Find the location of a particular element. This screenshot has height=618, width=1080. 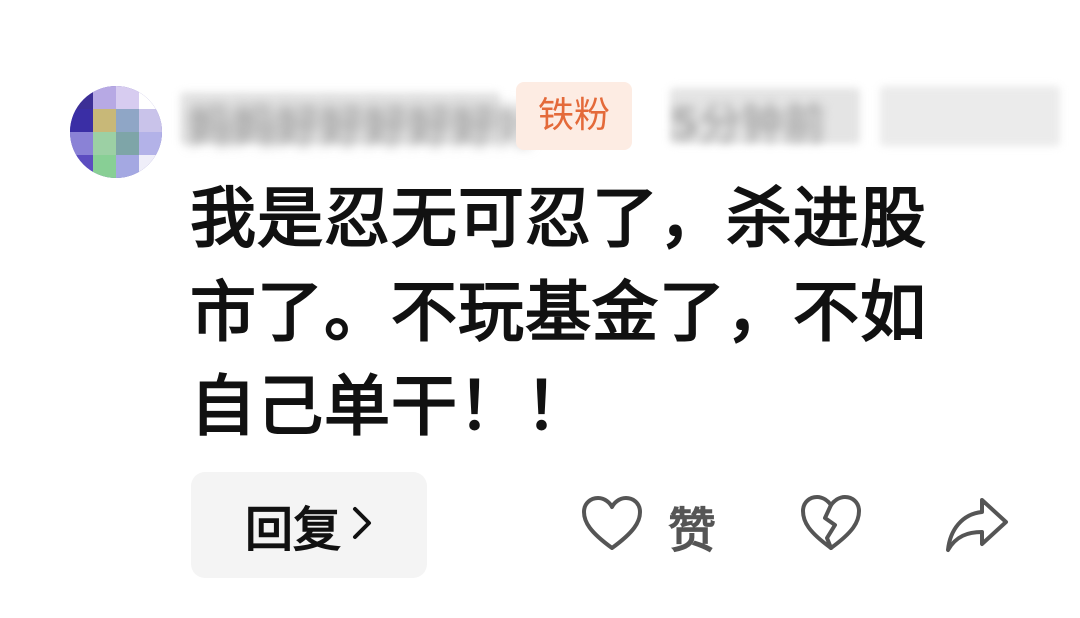

reply-label: 回复 is located at coordinates (292, 530).